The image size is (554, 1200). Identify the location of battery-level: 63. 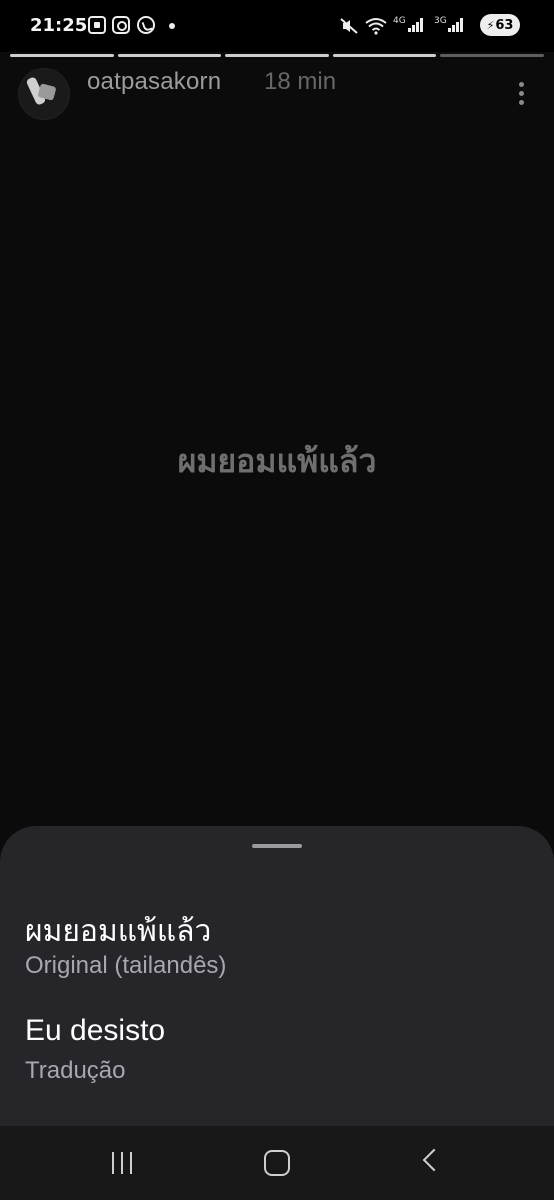
(504, 25).